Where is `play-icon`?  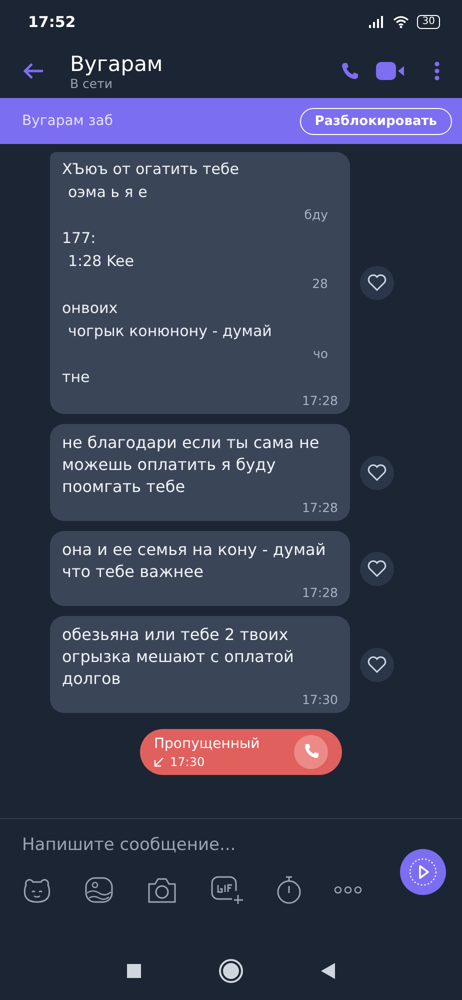
play-icon is located at coordinates (423, 872).